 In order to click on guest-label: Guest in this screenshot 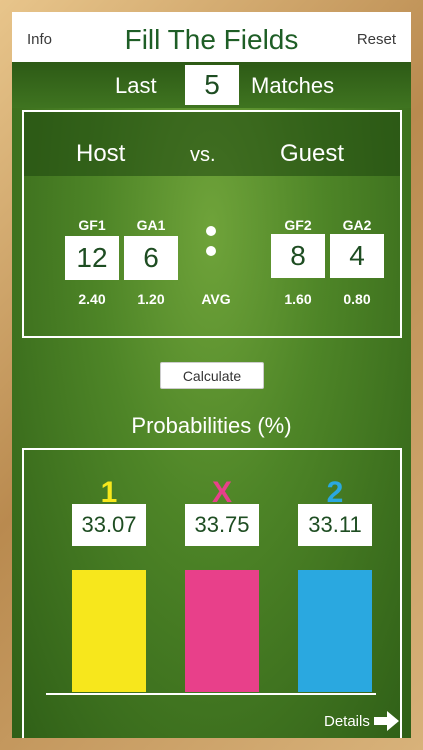, I will do `click(312, 153)`.